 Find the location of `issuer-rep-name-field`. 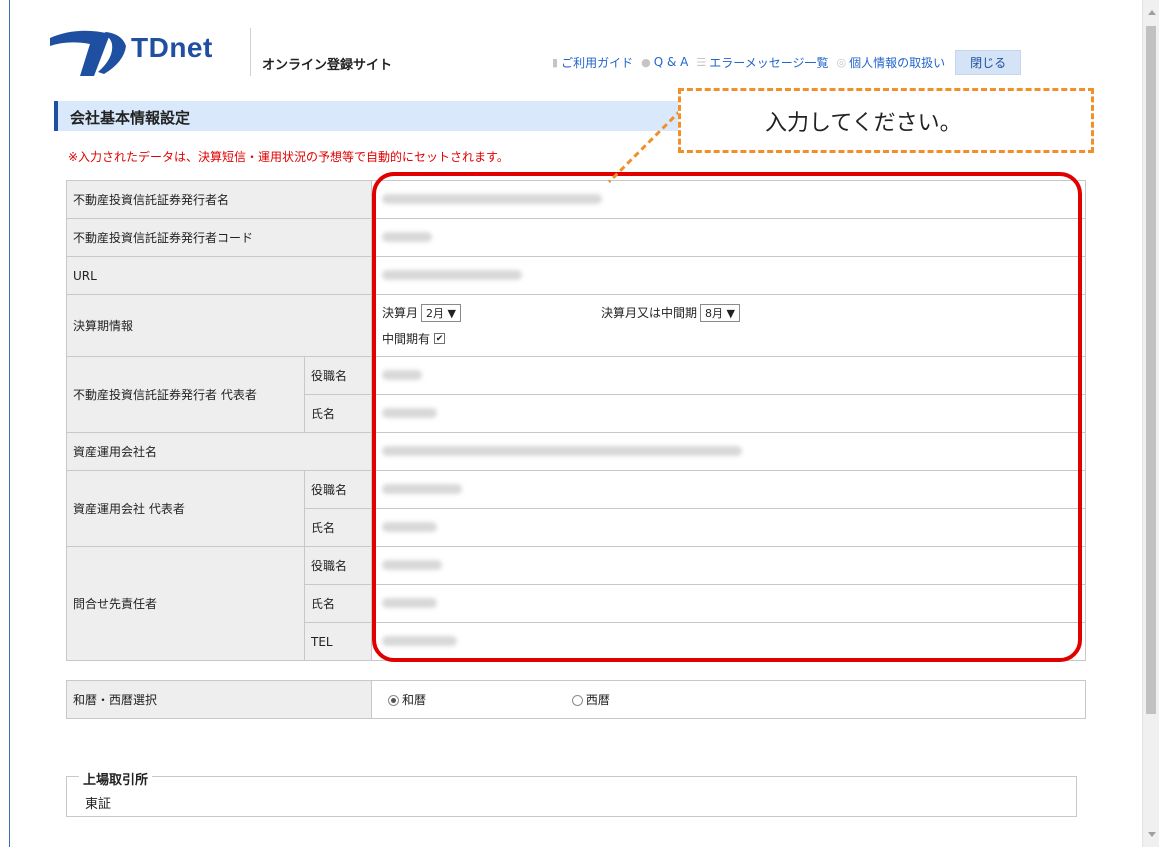

issuer-rep-name-field is located at coordinates (728, 413).